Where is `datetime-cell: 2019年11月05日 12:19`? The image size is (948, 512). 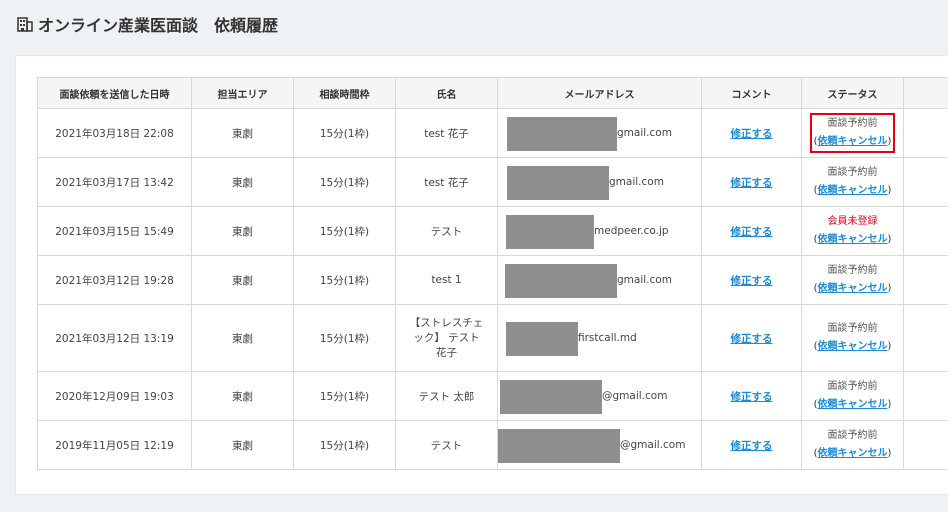
datetime-cell: 2019年11月05日 12:19 is located at coordinates (114, 445).